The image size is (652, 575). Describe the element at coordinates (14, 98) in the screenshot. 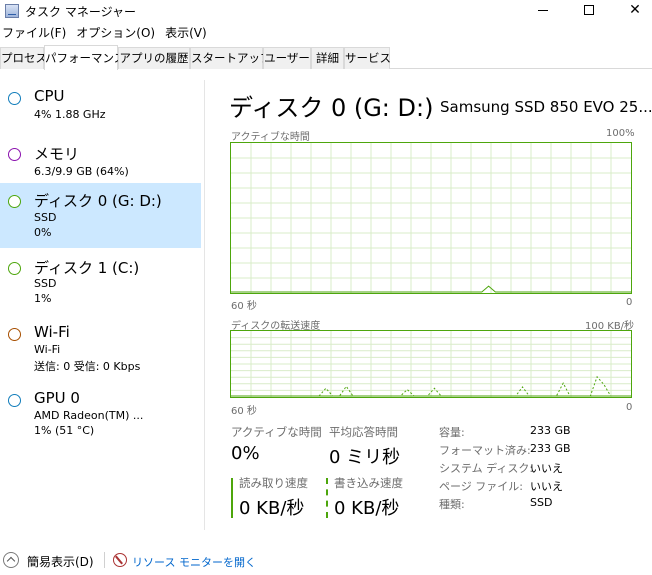

I see `cpu-graph-icon` at that location.